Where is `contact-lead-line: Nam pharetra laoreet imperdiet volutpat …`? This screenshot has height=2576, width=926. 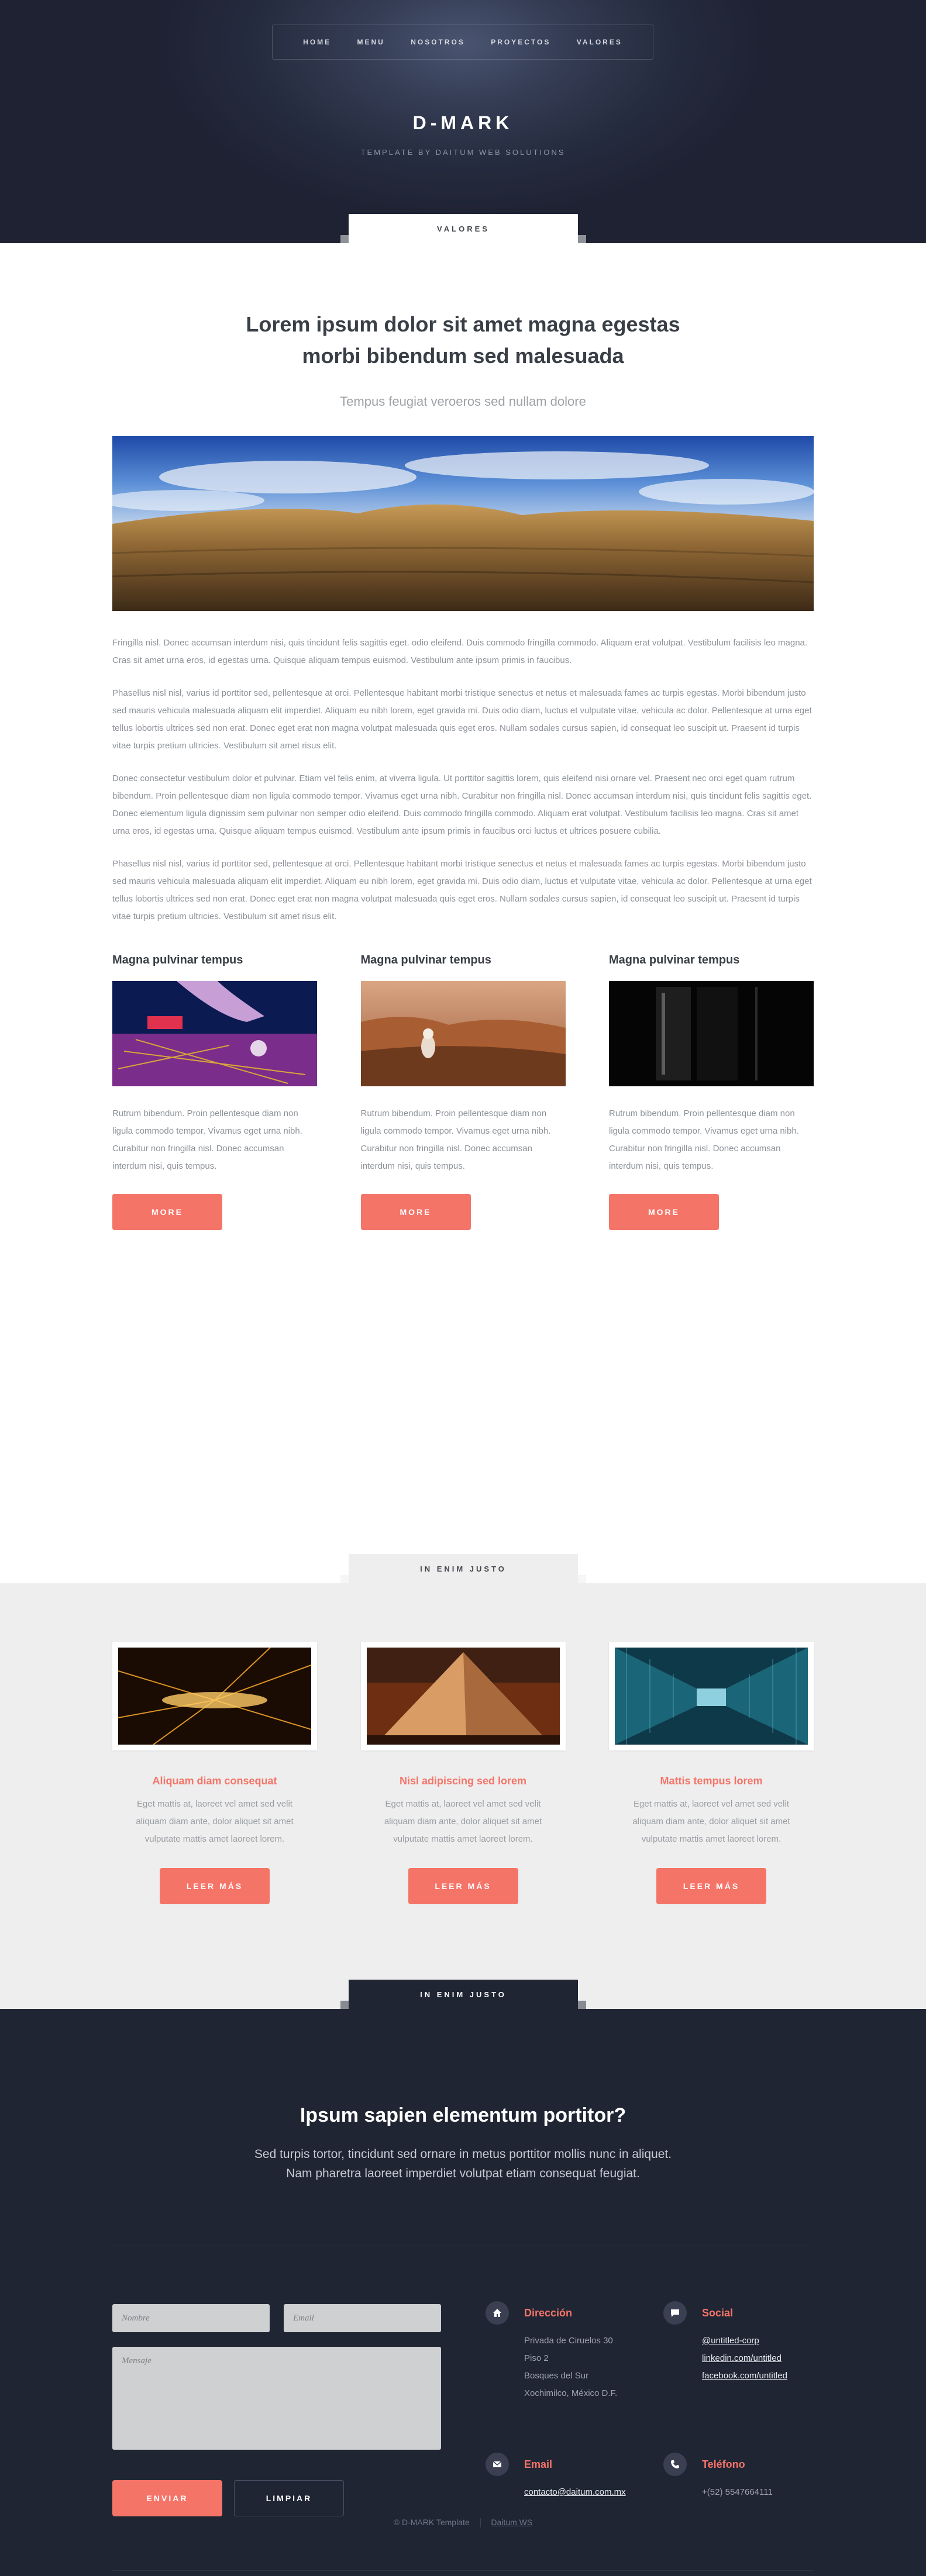 contact-lead-line: Nam pharetra laoreet imperdiet volutpat … is located at coordinates (463, 2173).